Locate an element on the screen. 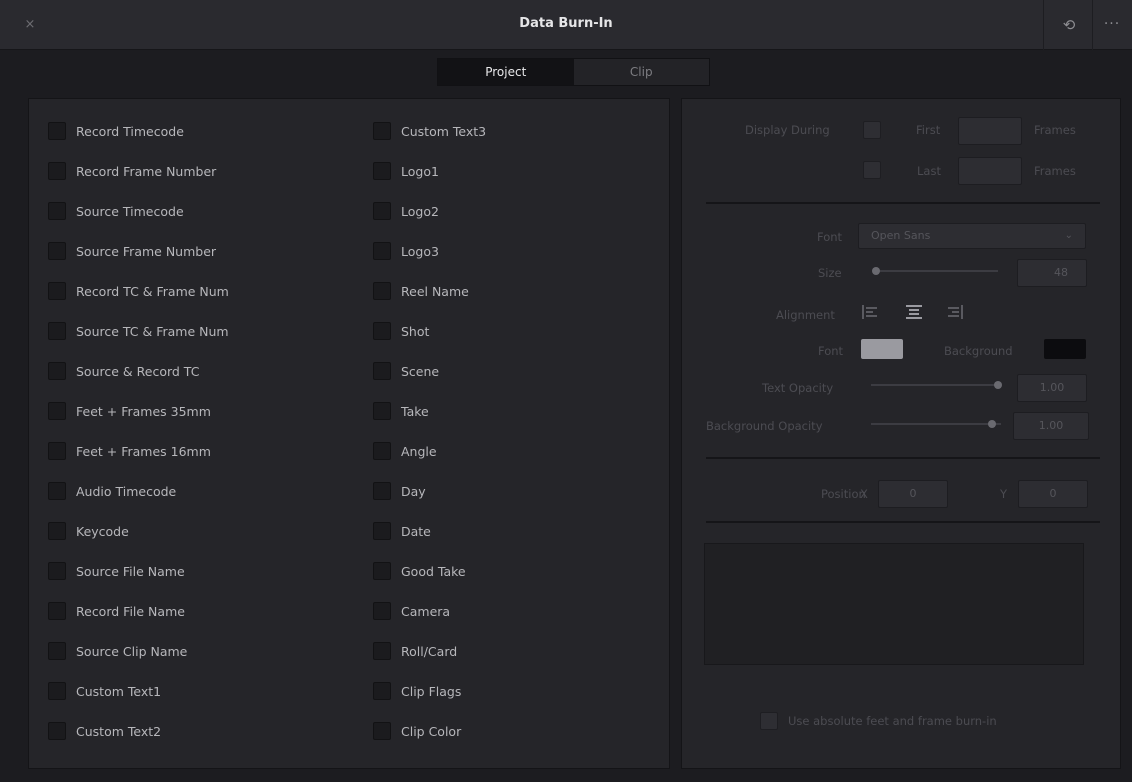 Image resolution: width=1132 pixels, height=782 pixels. option-label: Take is located at coordinates (415, 411).